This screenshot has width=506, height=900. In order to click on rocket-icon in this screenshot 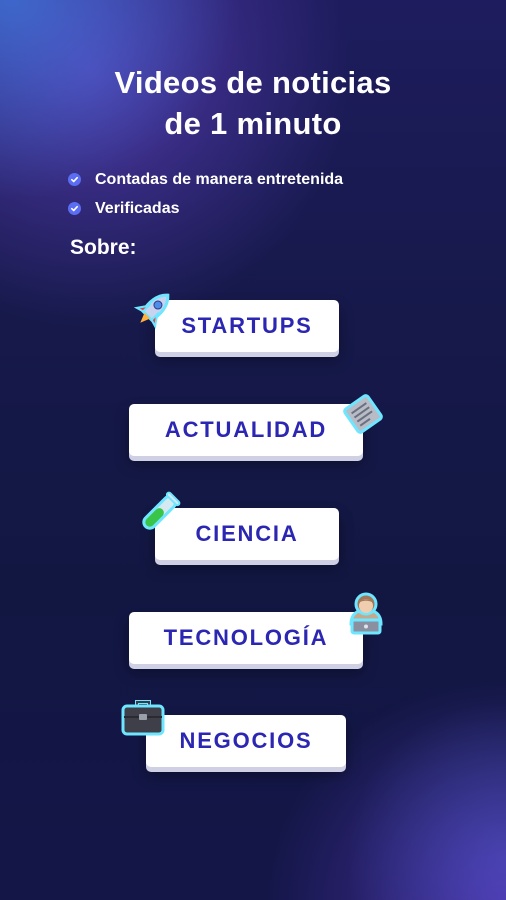, I will do `click(153, 311)`.